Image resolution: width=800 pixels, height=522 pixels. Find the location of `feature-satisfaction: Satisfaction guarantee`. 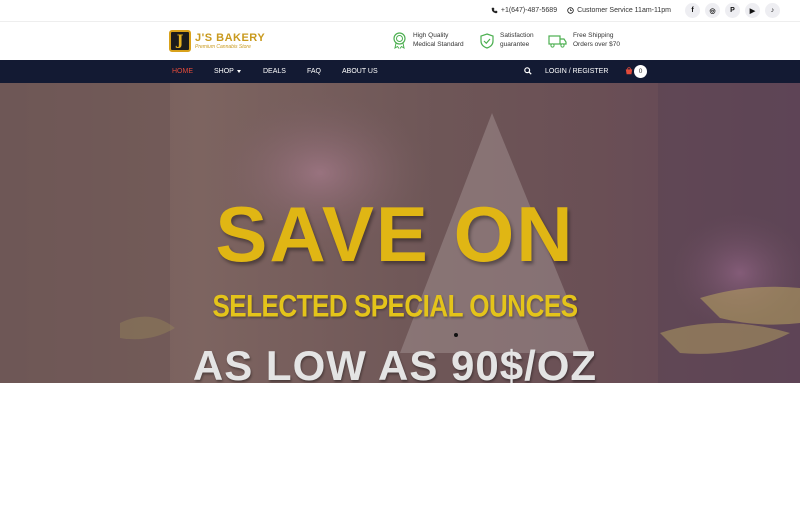

feature-satisfaction: Satisfaction guarantee is located at coordinates (507, 41).